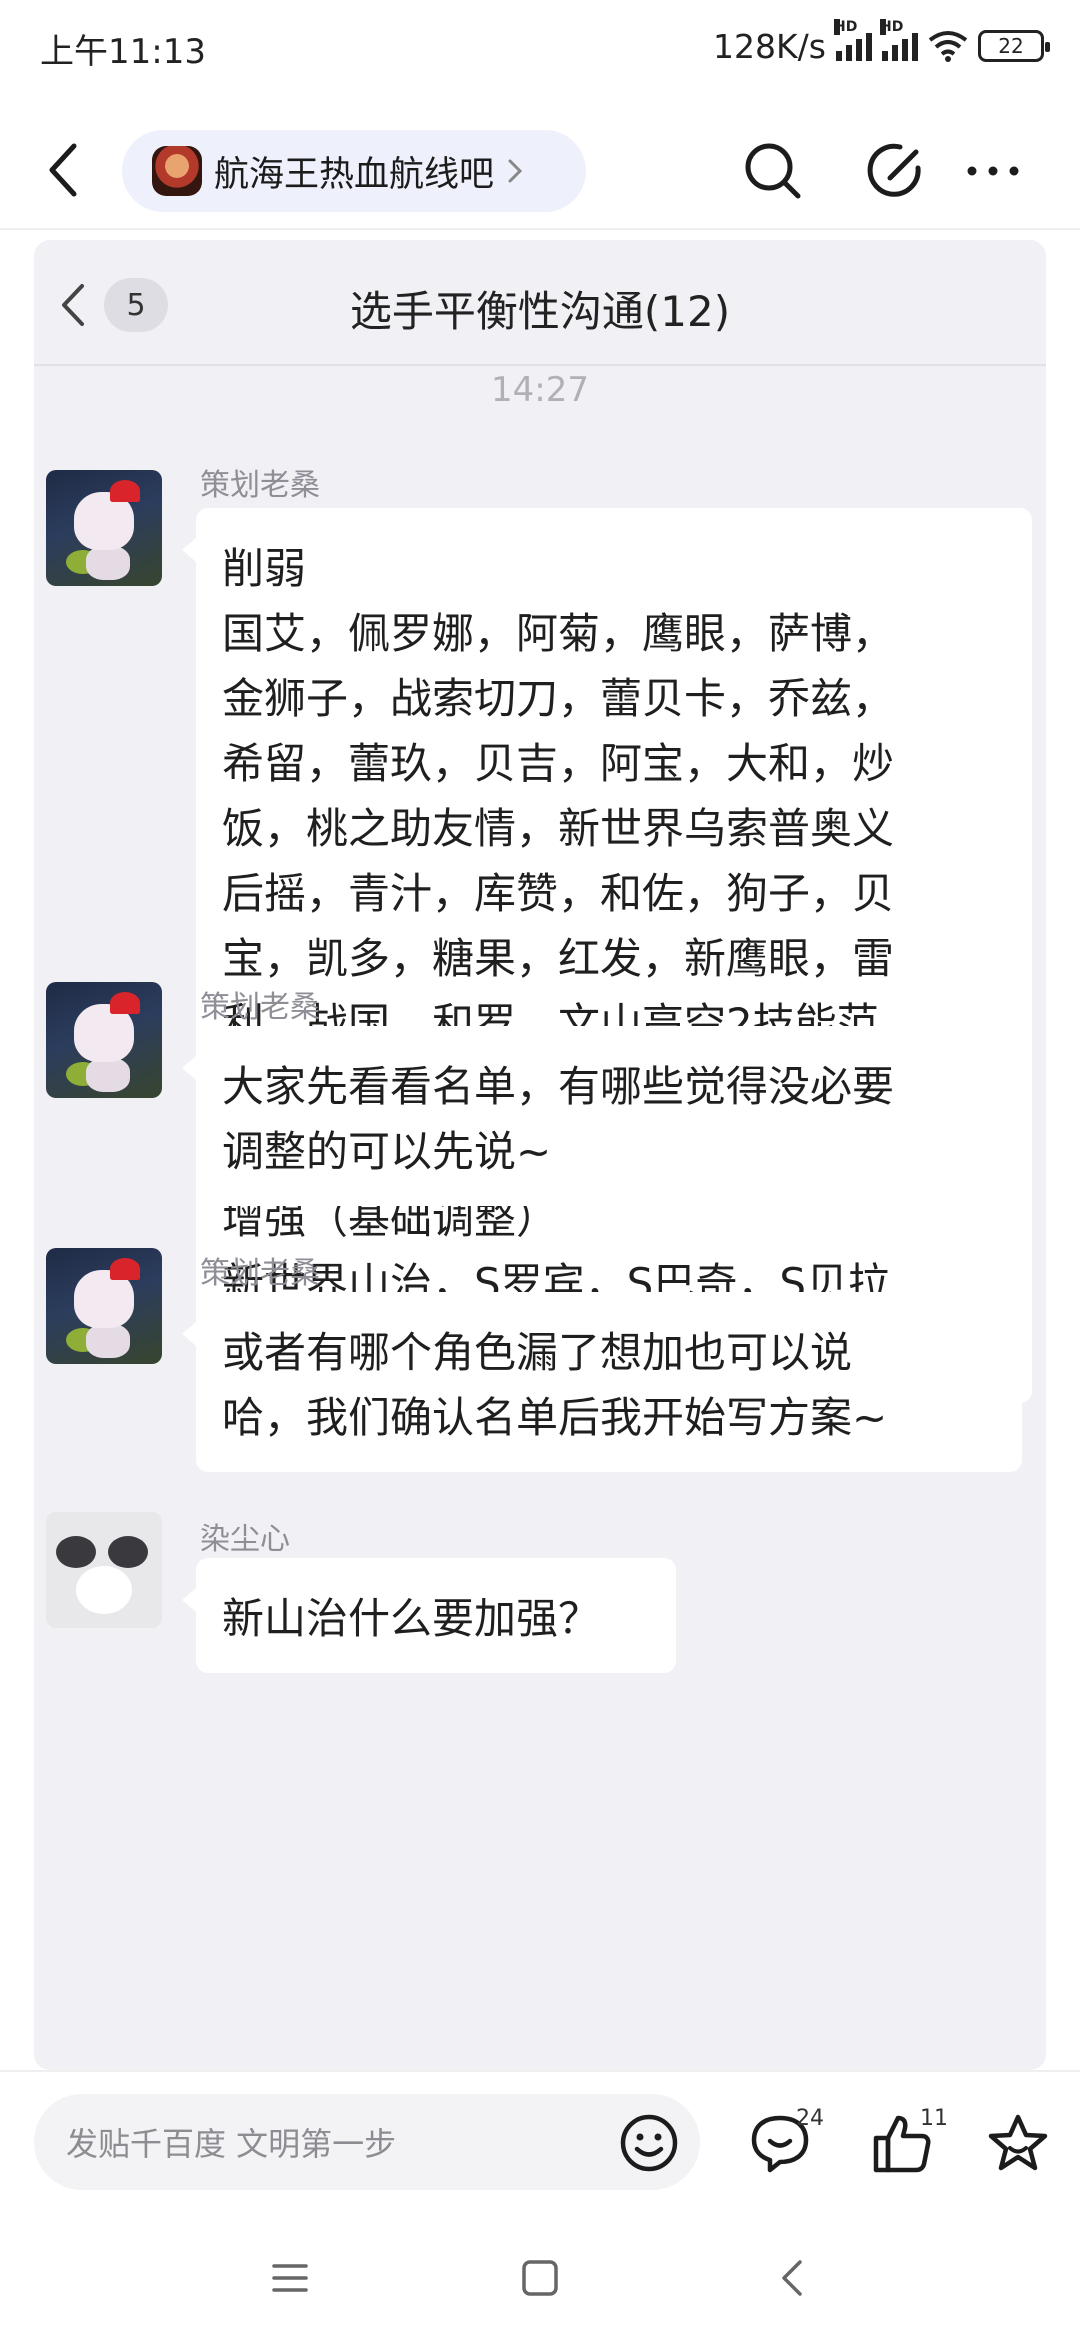 The width and height of the screenshot is (1080, 2340). I want to click on wifi-icon, so click(948, 46).